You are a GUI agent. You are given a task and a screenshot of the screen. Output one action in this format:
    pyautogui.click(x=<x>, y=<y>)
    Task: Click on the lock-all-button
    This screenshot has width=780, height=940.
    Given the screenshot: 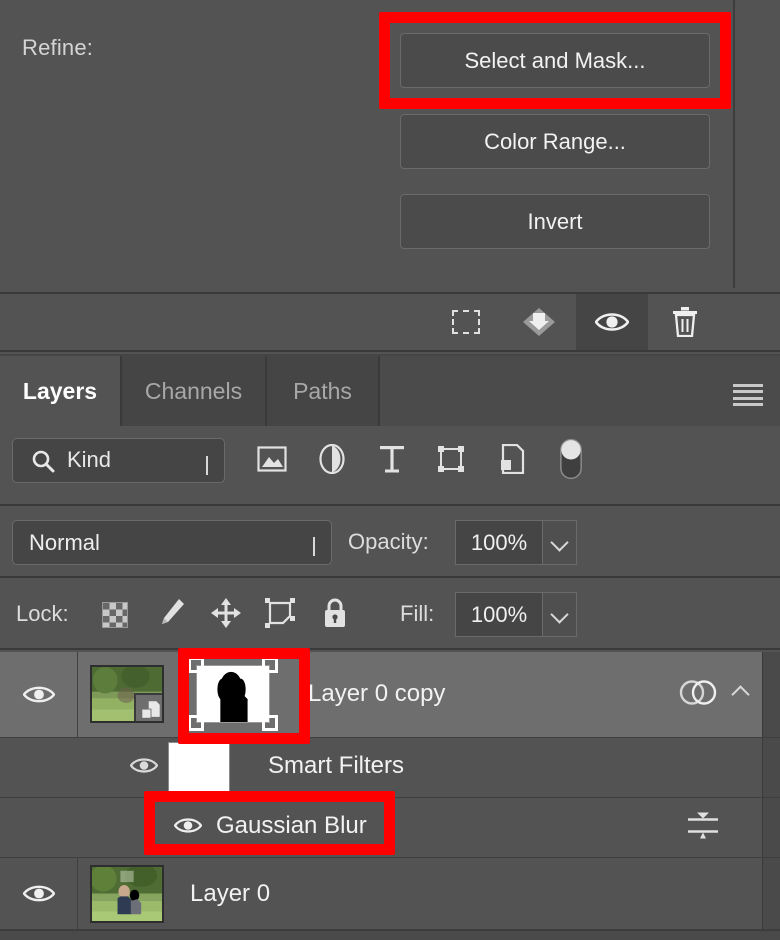 What is the action you would take?
    pyautogui.click(x=335, y=615)
    